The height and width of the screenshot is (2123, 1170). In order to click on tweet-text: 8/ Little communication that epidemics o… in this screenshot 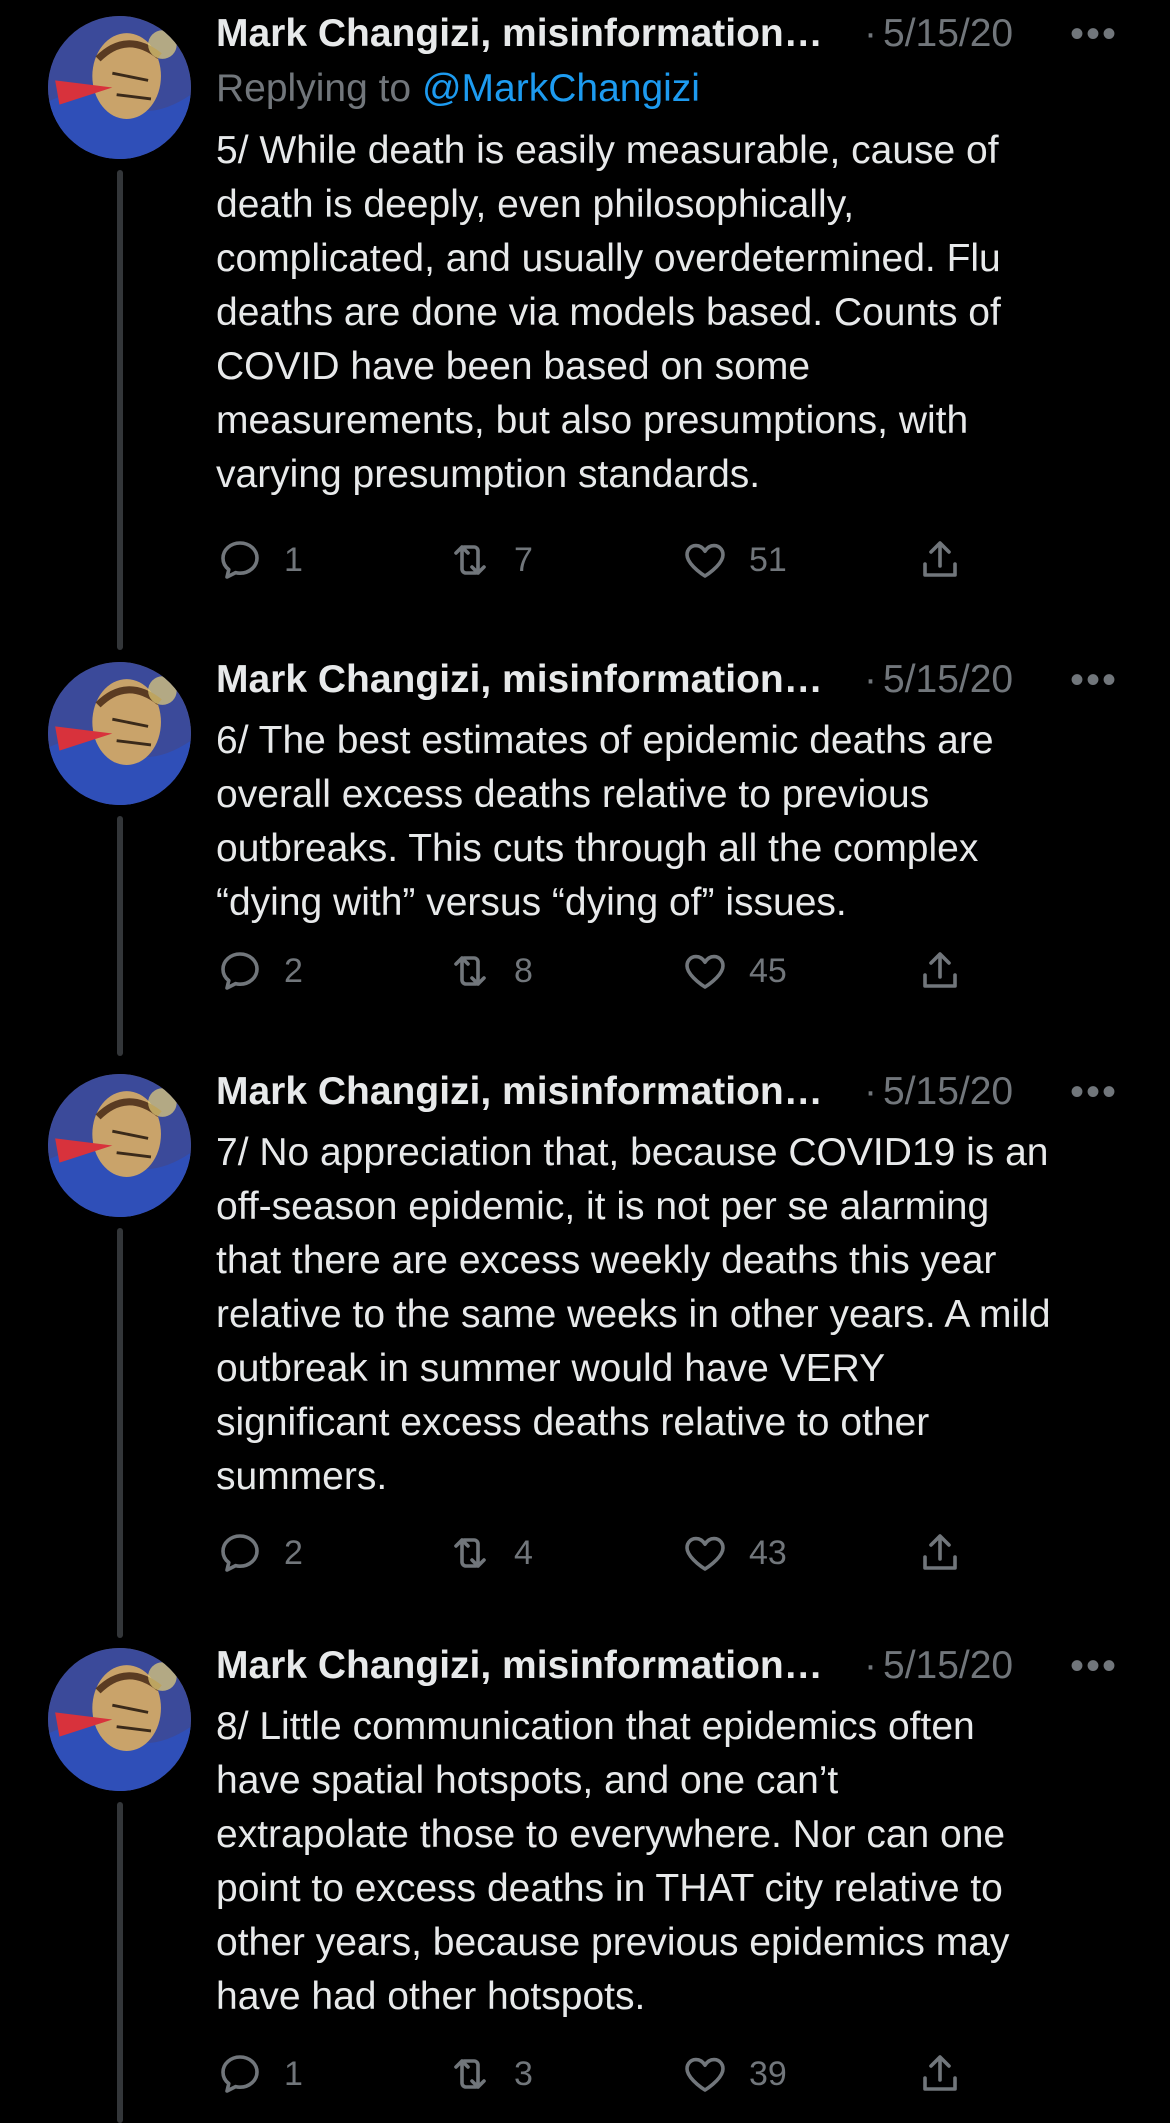, I will do `click(613, 1861)`.